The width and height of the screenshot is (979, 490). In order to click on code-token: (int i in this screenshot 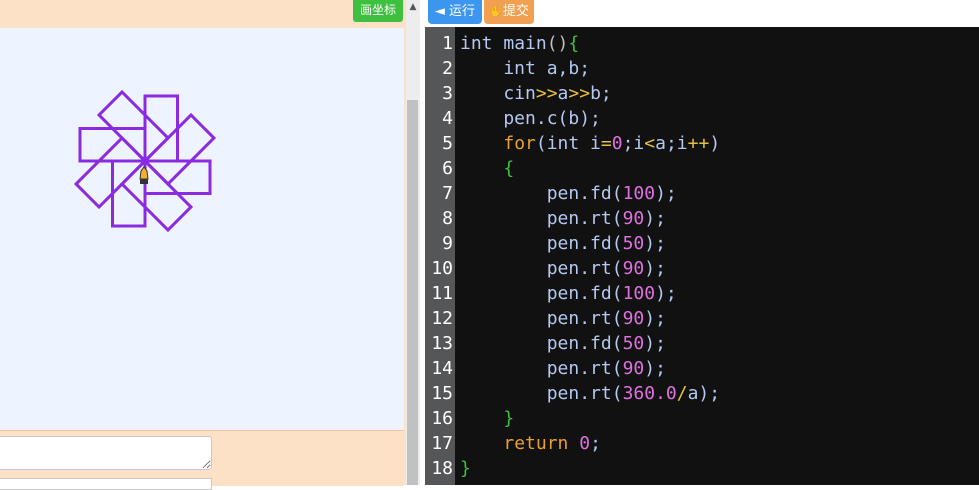, I will do `click(568, 143)`.